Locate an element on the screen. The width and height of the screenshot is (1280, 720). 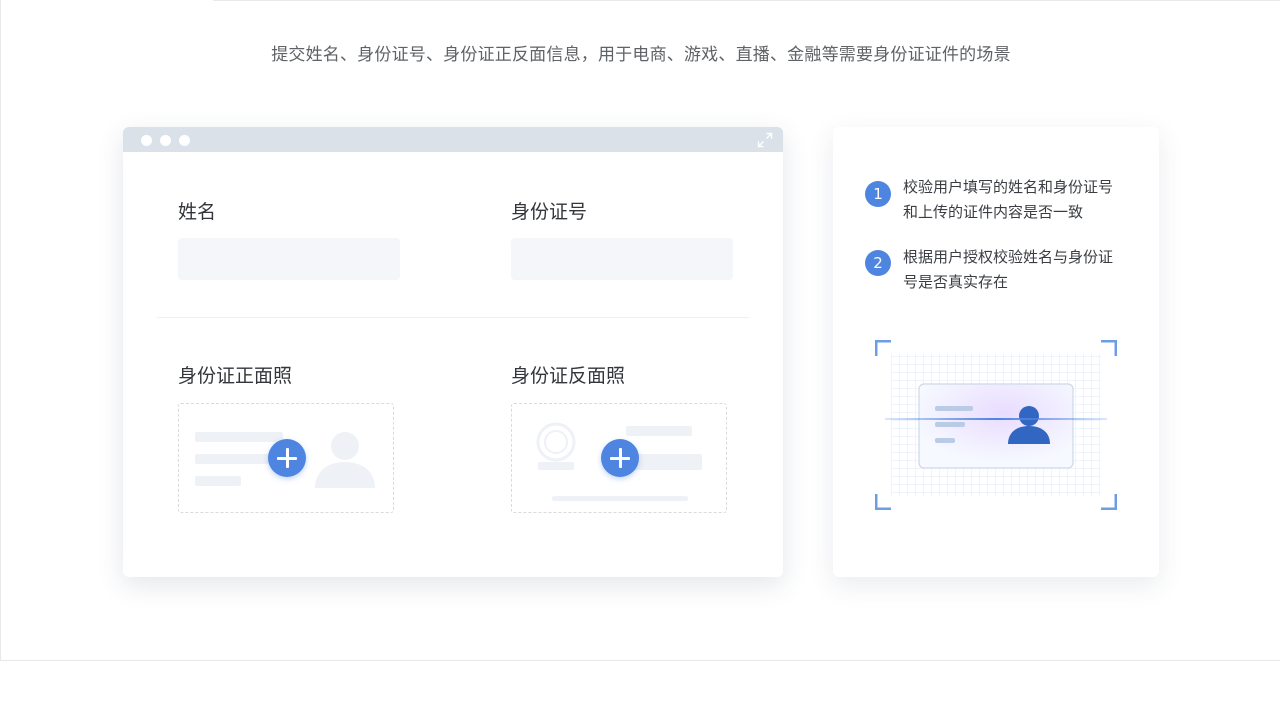
window-titlebar is located at coordinates (453, 139).